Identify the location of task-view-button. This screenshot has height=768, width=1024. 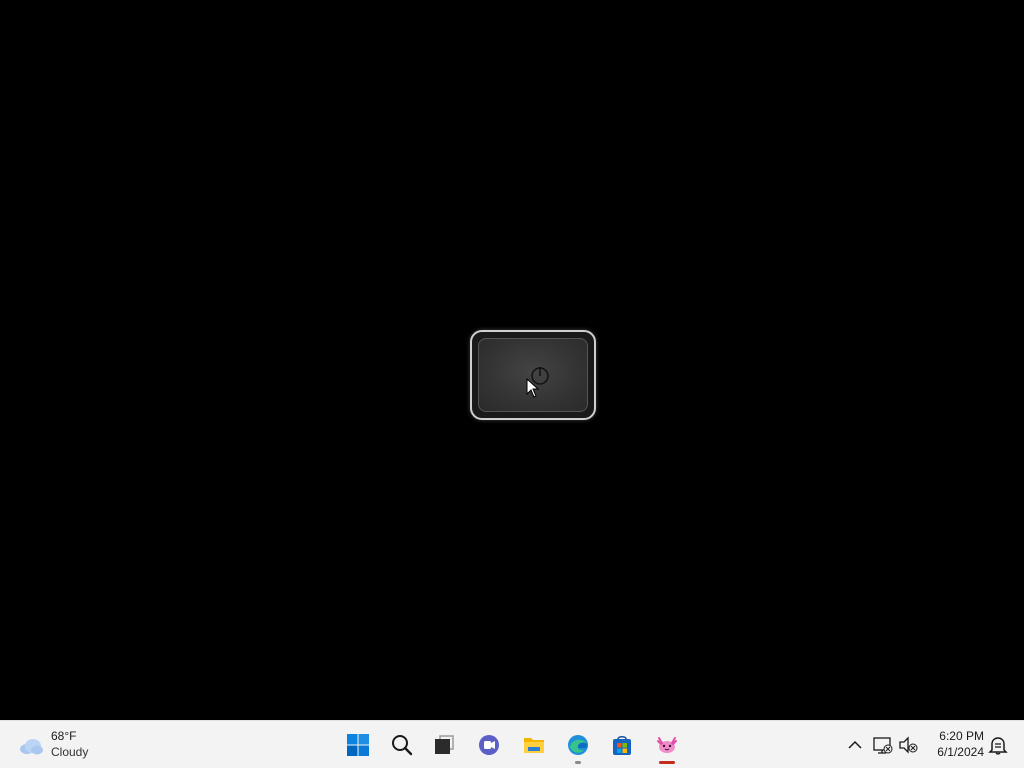
(444, 745).